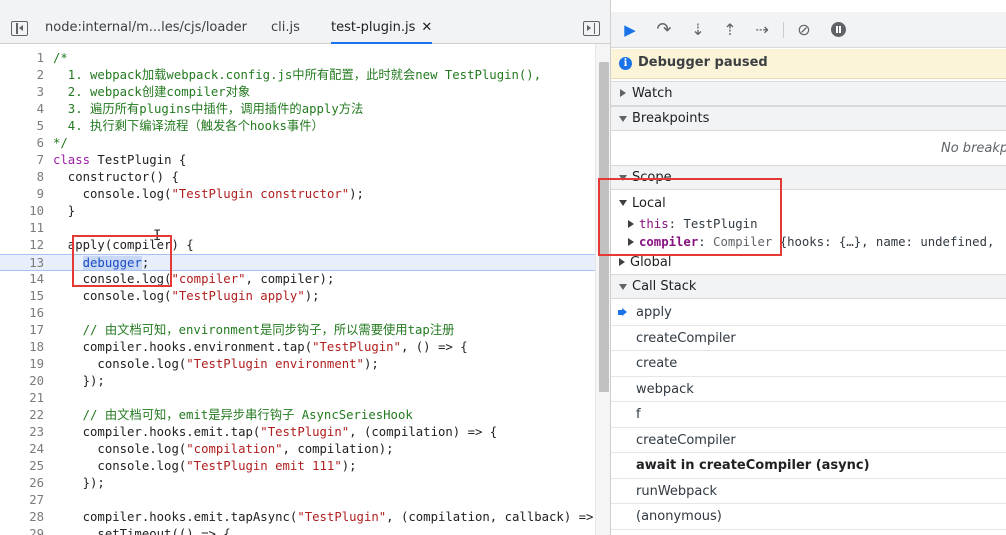 This screenshot has height=535, width=1006. Describe the element at coordinates (22, 296) in the screenshot. I see `line-number: 15` at that location.